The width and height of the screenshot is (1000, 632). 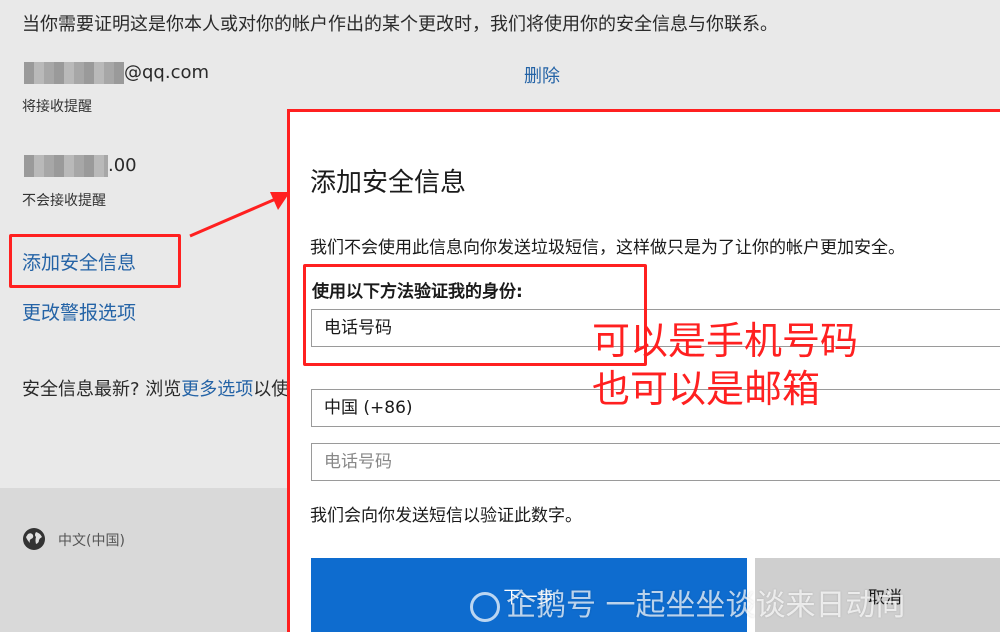 I want to click on latest-info-text: 安全信息最新? 浏览更多选项以使, so click(x=155, y=388).